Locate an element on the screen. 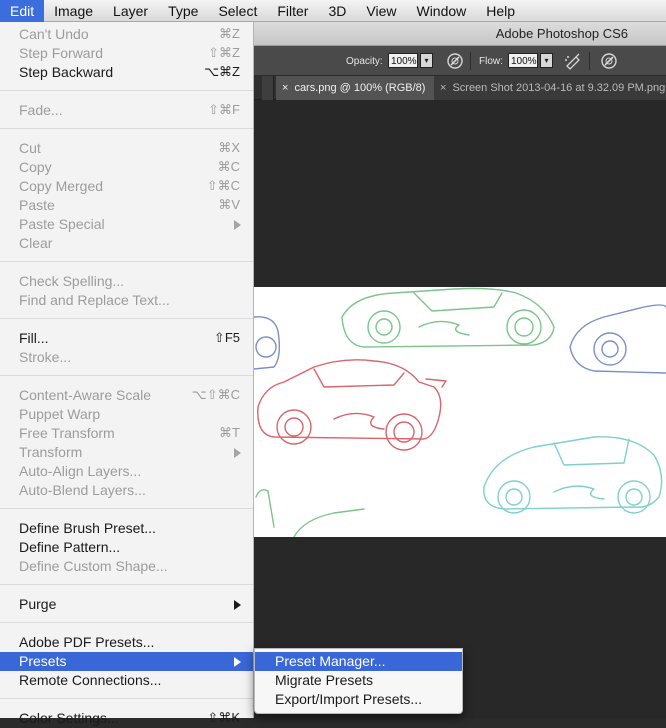  menu-item-shortcut: ⌘Z is located at coordinates (229, 33).